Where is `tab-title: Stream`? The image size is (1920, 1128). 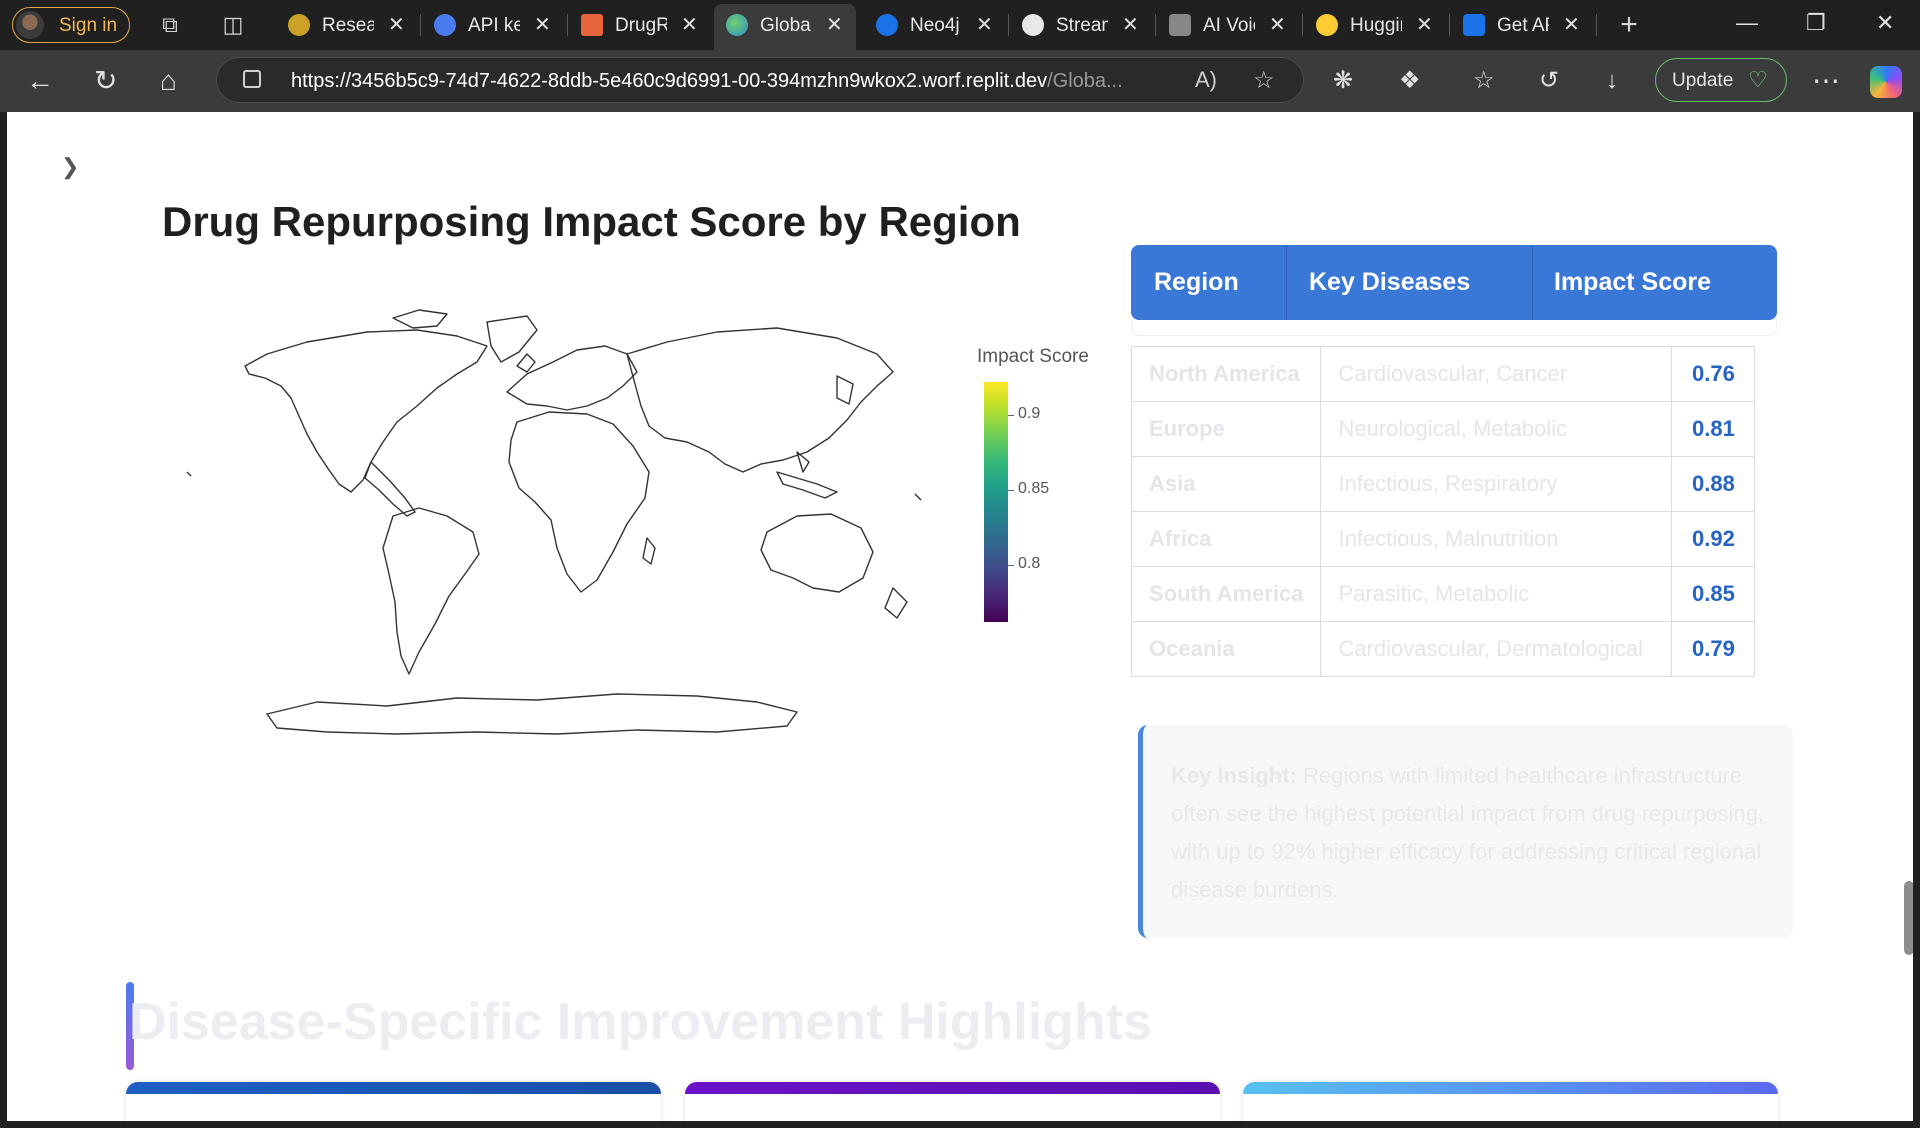 tab-title: Stream is located at coordinates (1082, 25).